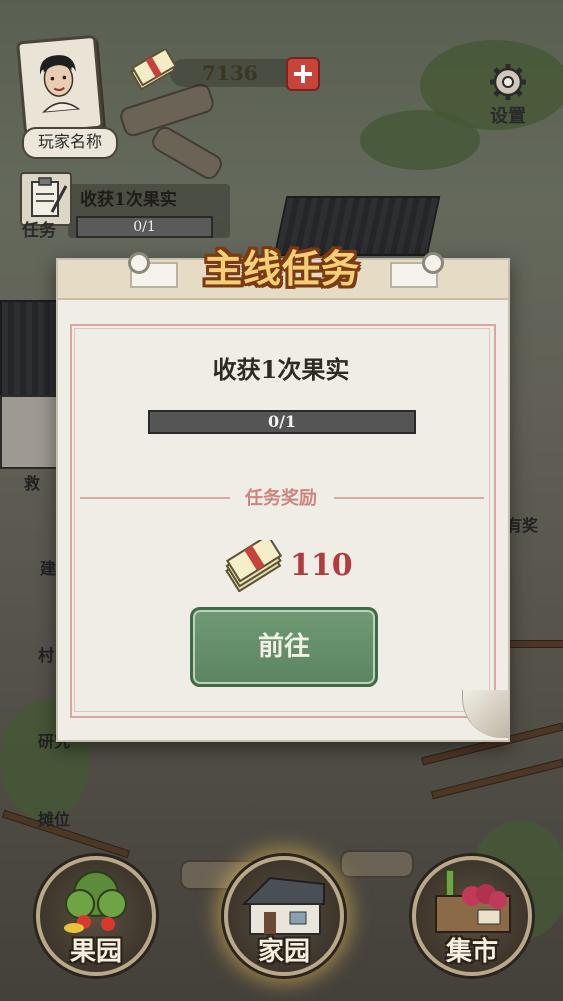 Image resolution: width=563 pixels, height=1001 pixels. I want to click on go-button-label: 前往, so click(283, 647).